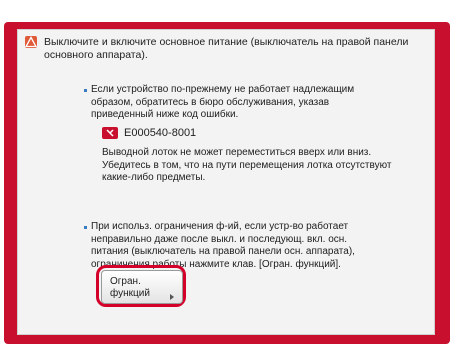 Image resolution: width=456 pixels, height=347 pixels. I want to click on chevron-right-icon, so click(172, 293).